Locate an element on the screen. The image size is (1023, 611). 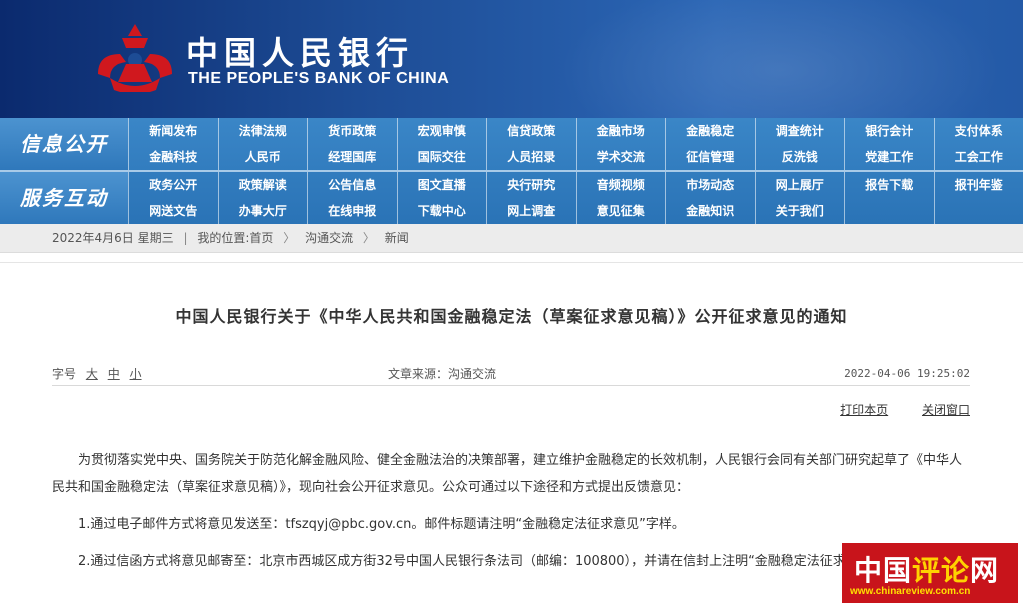
font-size-controls: 字号 大 中 小 is located at coordinates (97, 374).